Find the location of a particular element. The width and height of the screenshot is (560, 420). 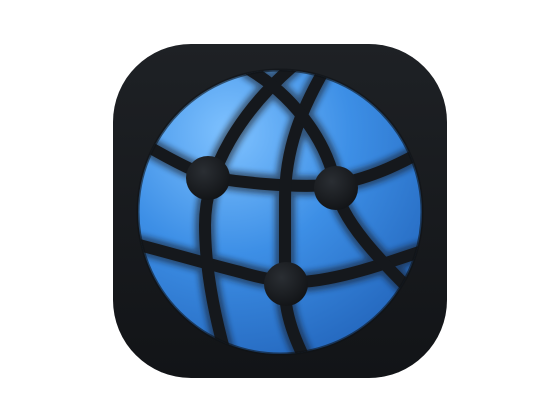

network-node-bottom is located at coordinates (286, 284).